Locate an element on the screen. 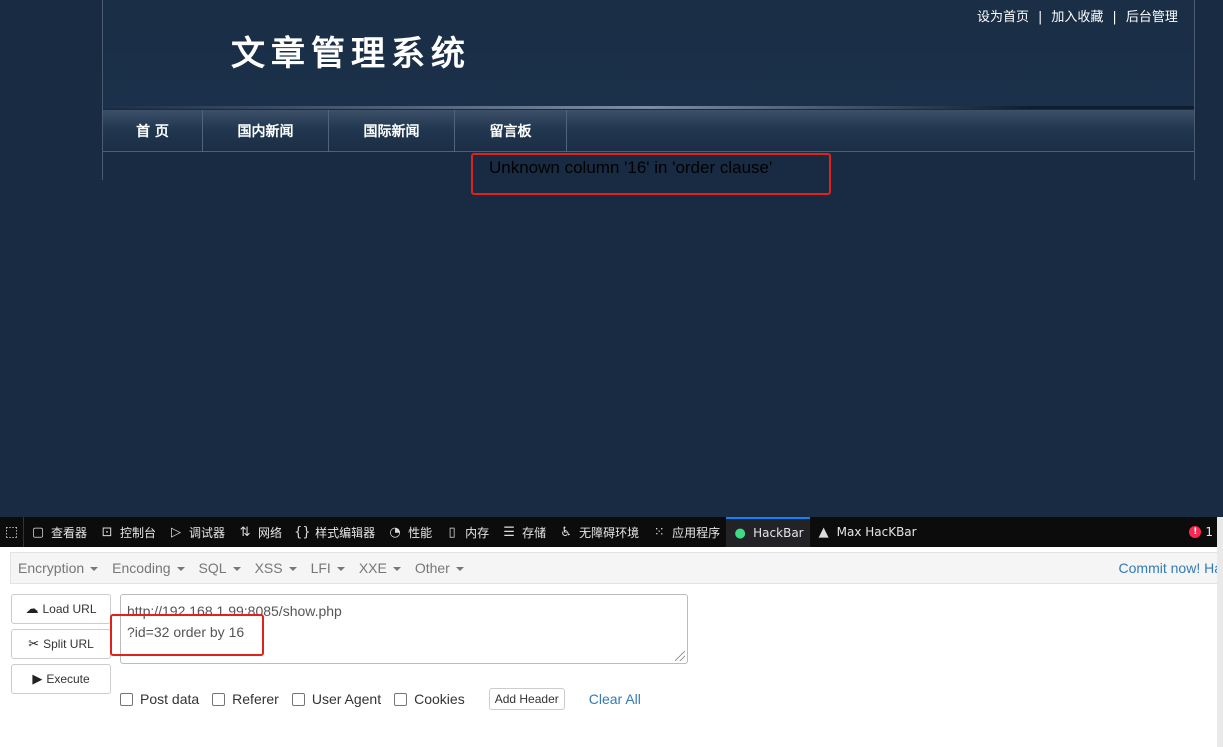  tab-network: ⇅ 网络 is located at coordinates (259, 532).